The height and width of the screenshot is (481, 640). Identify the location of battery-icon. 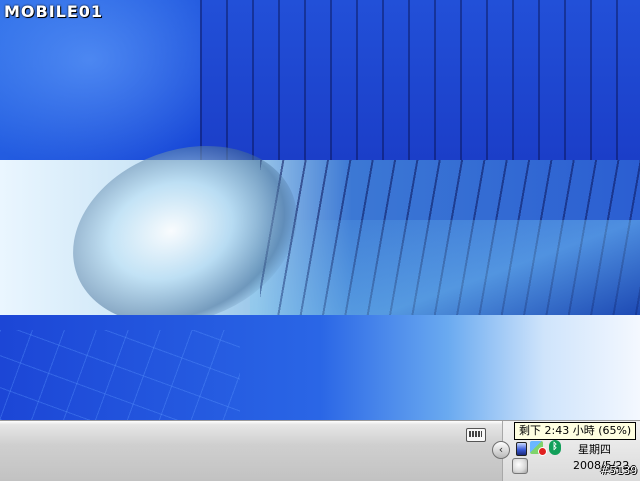
(521, 449).